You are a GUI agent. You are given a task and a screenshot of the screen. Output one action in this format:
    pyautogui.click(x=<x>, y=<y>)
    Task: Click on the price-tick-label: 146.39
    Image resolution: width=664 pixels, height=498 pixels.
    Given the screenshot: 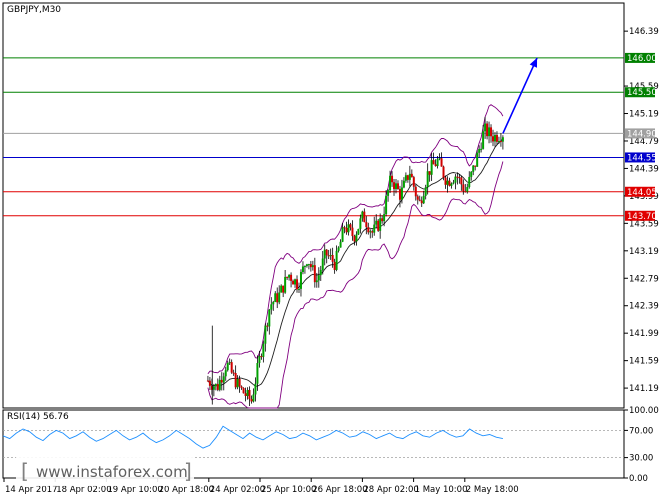 What is the action you would take?
    pyautogui.click(x=644, y=32)
    